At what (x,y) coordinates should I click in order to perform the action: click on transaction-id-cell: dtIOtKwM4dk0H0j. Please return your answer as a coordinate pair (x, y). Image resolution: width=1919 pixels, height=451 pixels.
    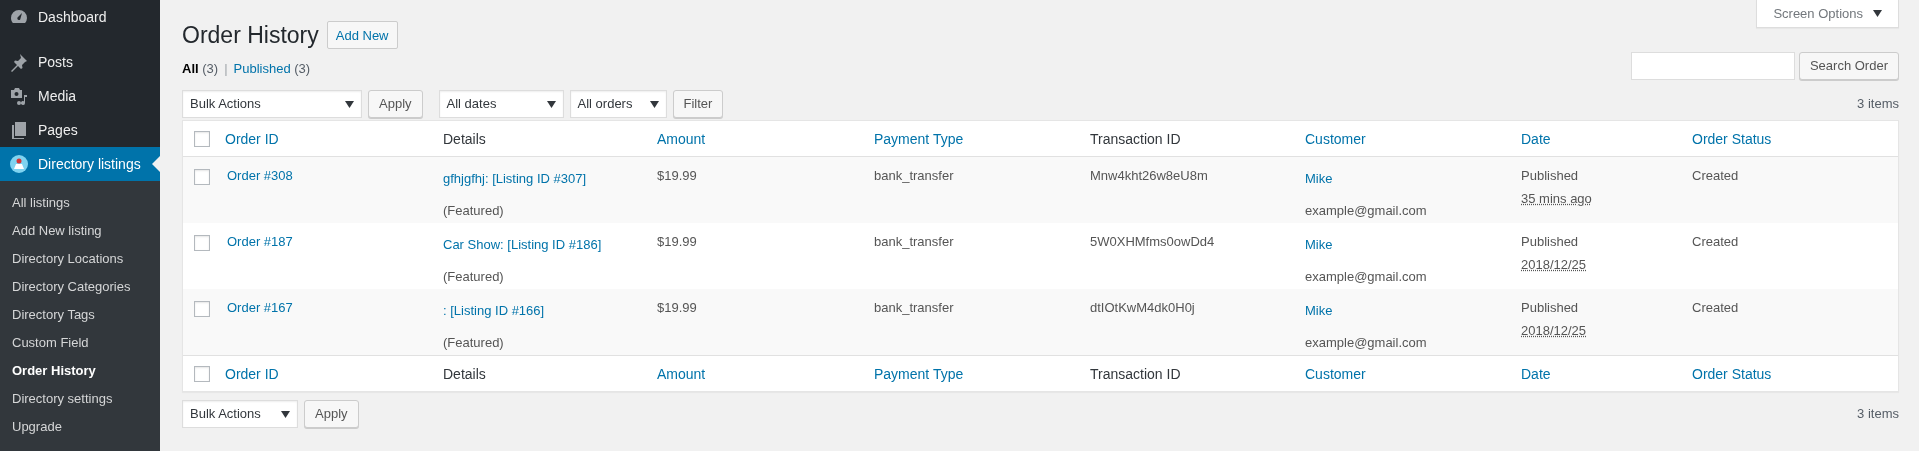
    Looking at the image, I should click on (1142, 307).